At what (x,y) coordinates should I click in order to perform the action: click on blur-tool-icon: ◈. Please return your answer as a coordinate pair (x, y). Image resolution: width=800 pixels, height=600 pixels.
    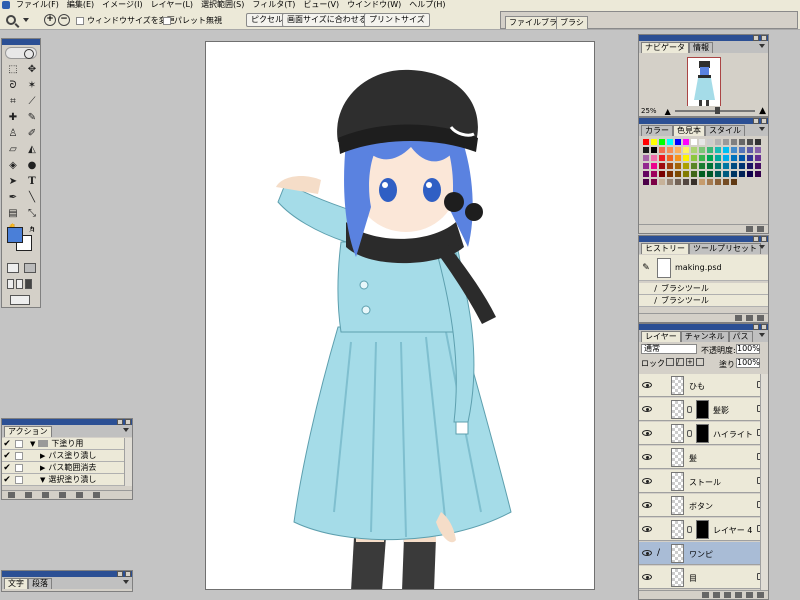
    Looking at the image, I should click on (13, 166).